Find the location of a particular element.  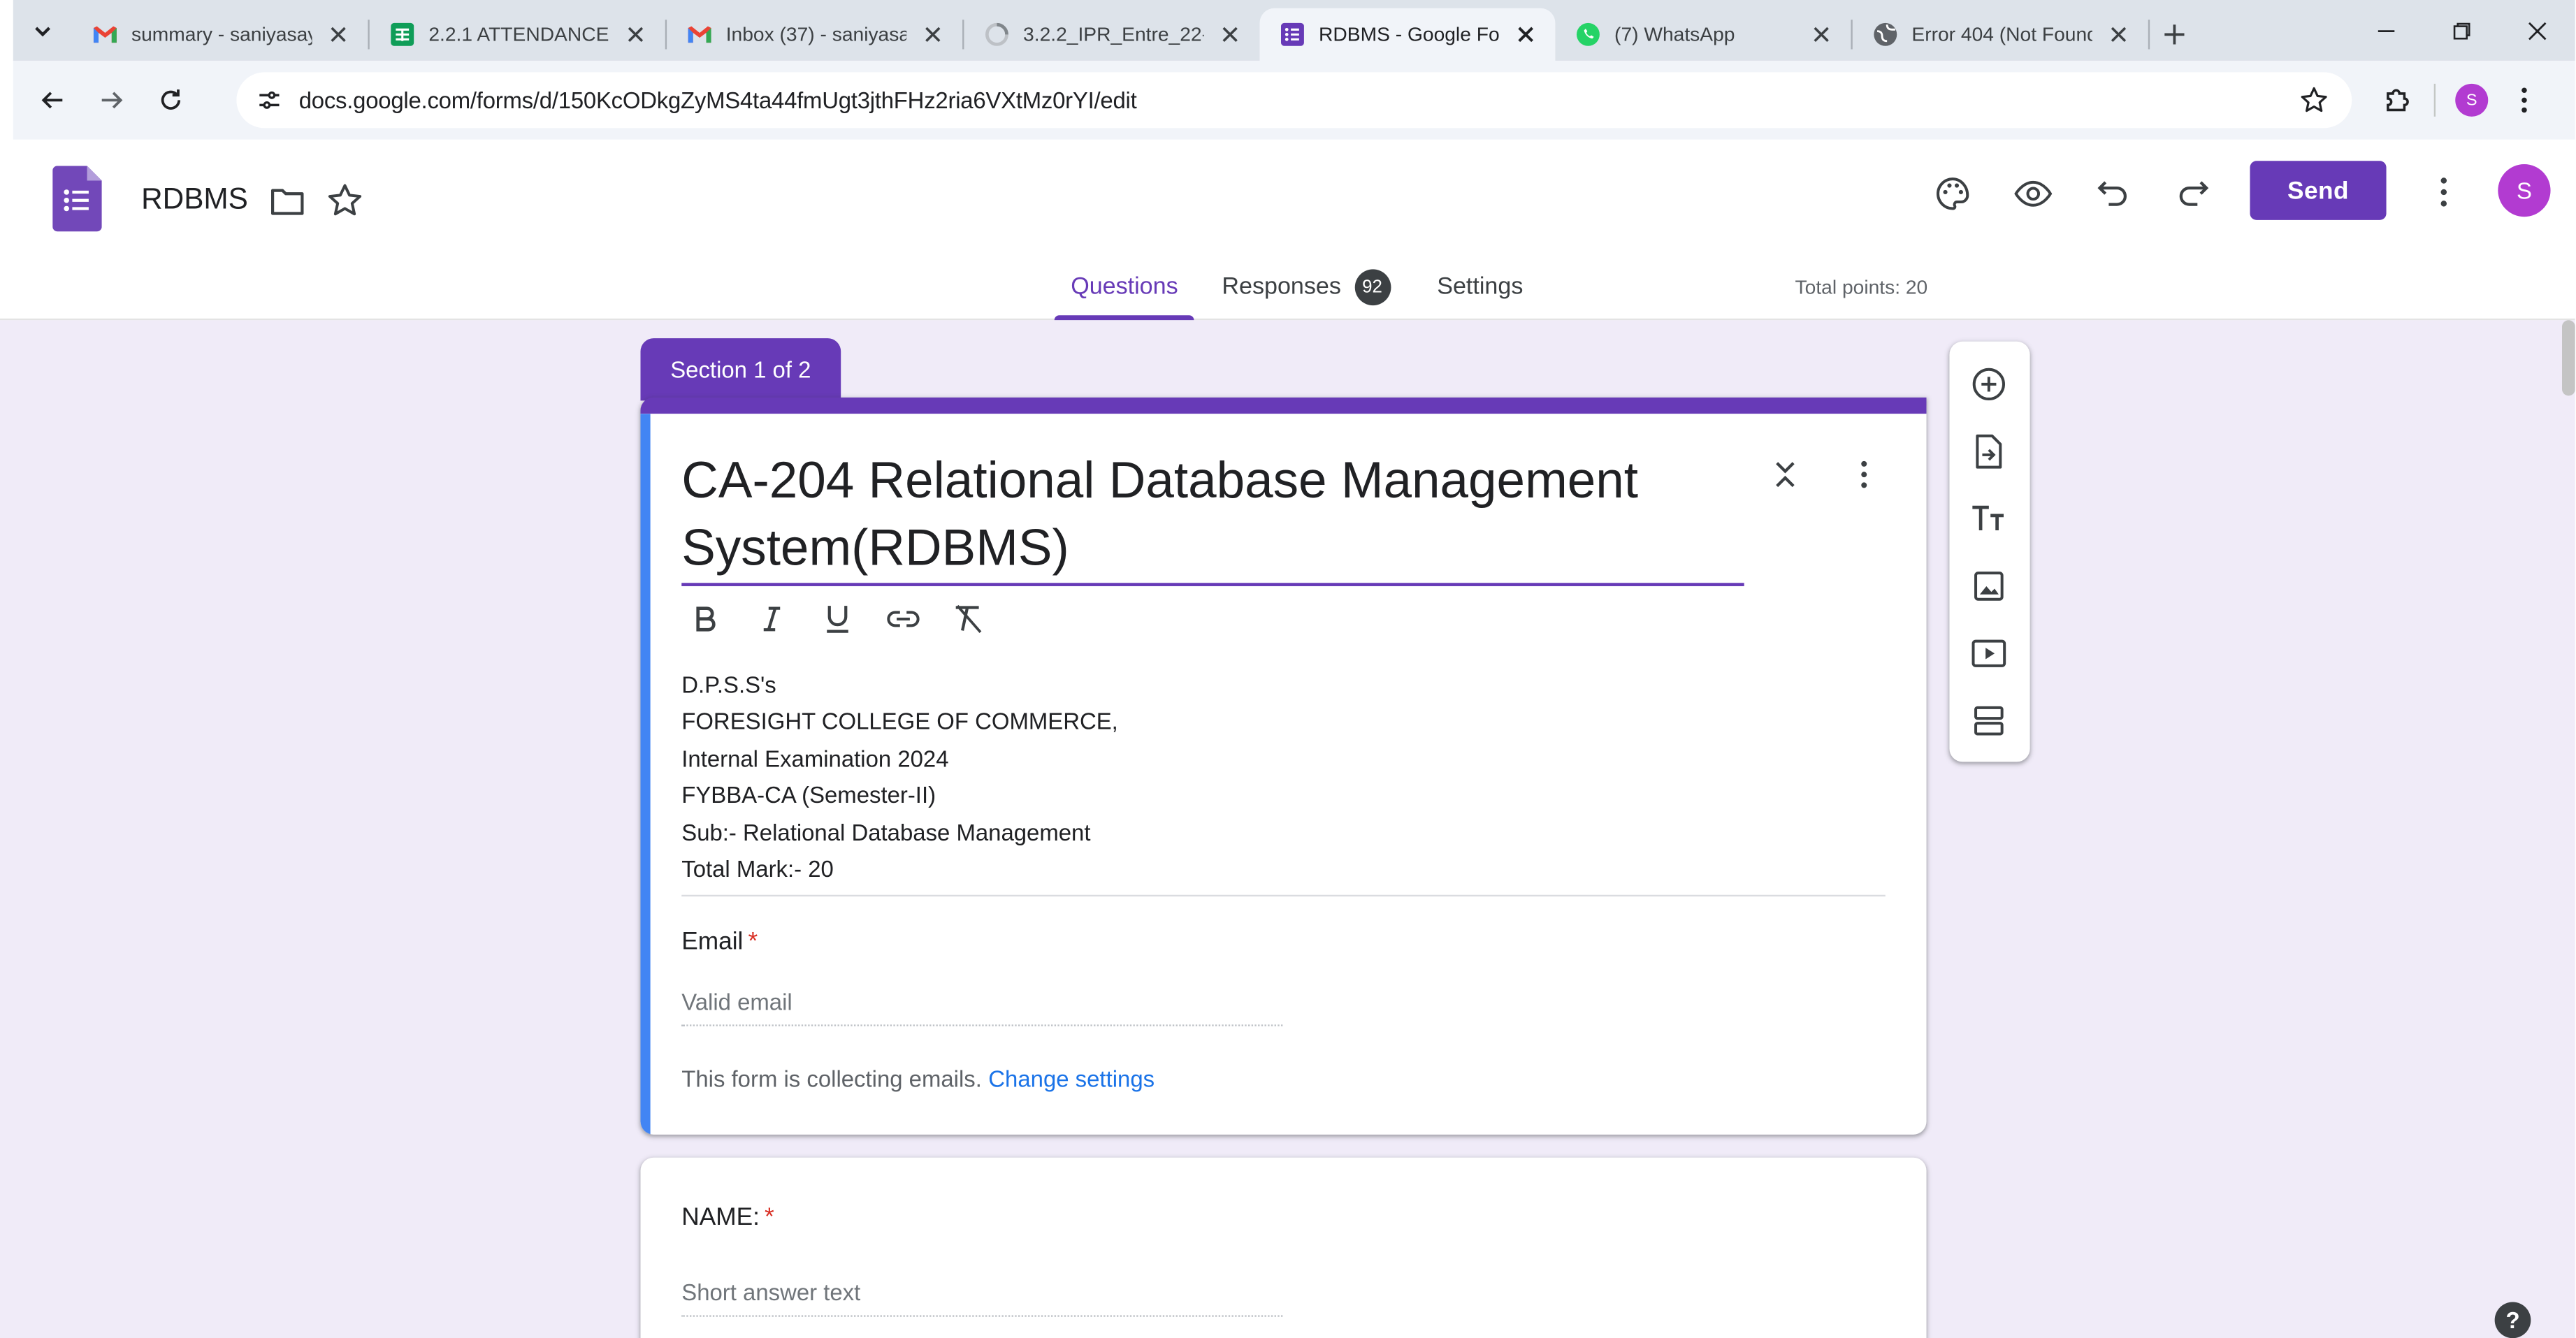

minimize-icon is located at coordinates (2386, 30).